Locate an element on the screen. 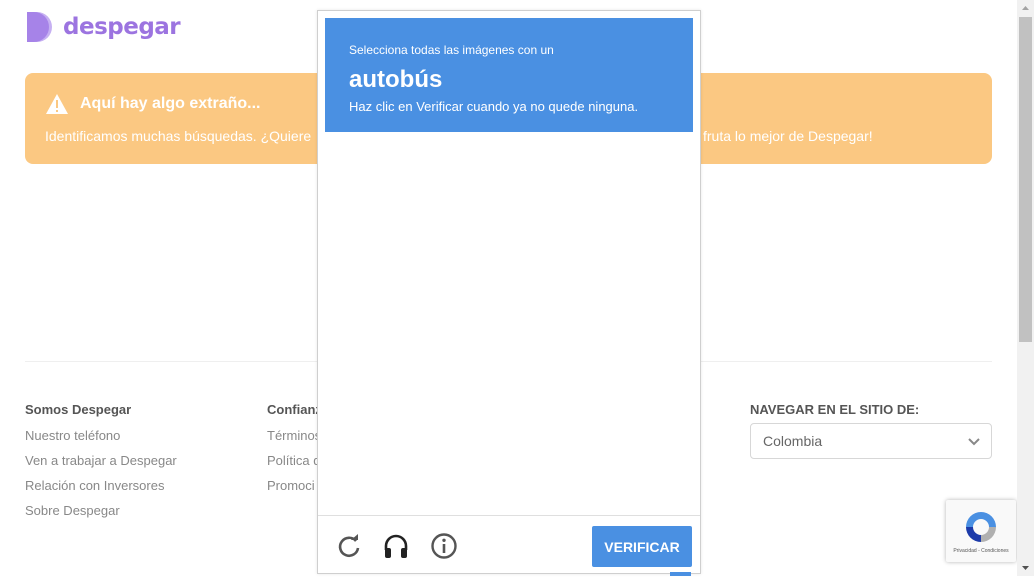 The image size is (1034, 581). footer-link-sobre: Sobre Despegar is located at coordinates (101, 510).